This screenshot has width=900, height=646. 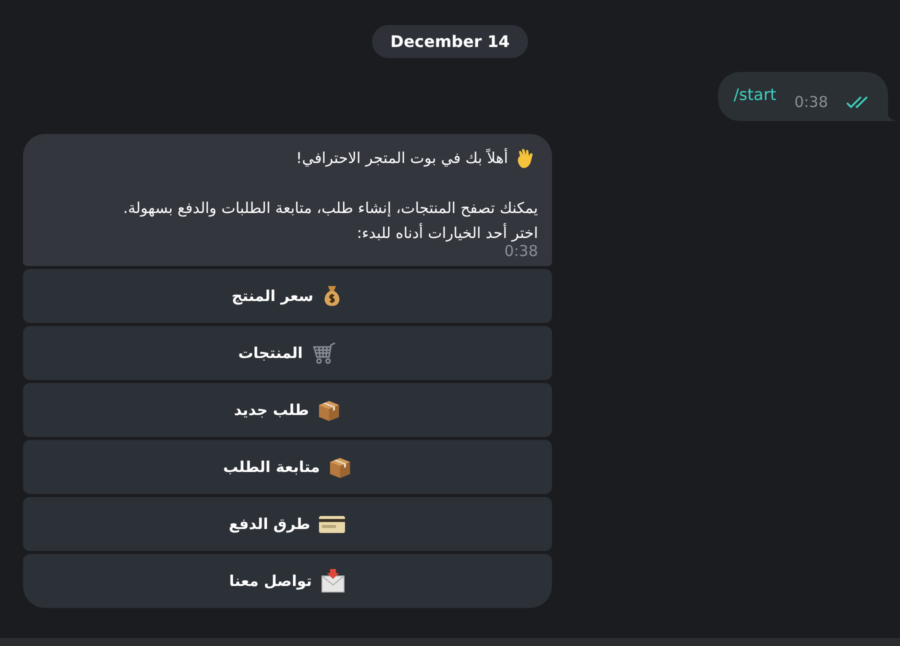 I want to click on keyboard-button: طرق الدفع, so click(x=287, y=524).